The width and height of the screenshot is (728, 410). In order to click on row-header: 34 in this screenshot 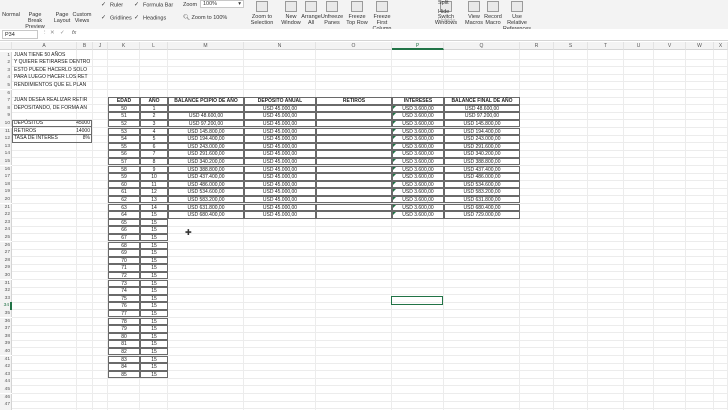, I will do `click(6, 306)`.